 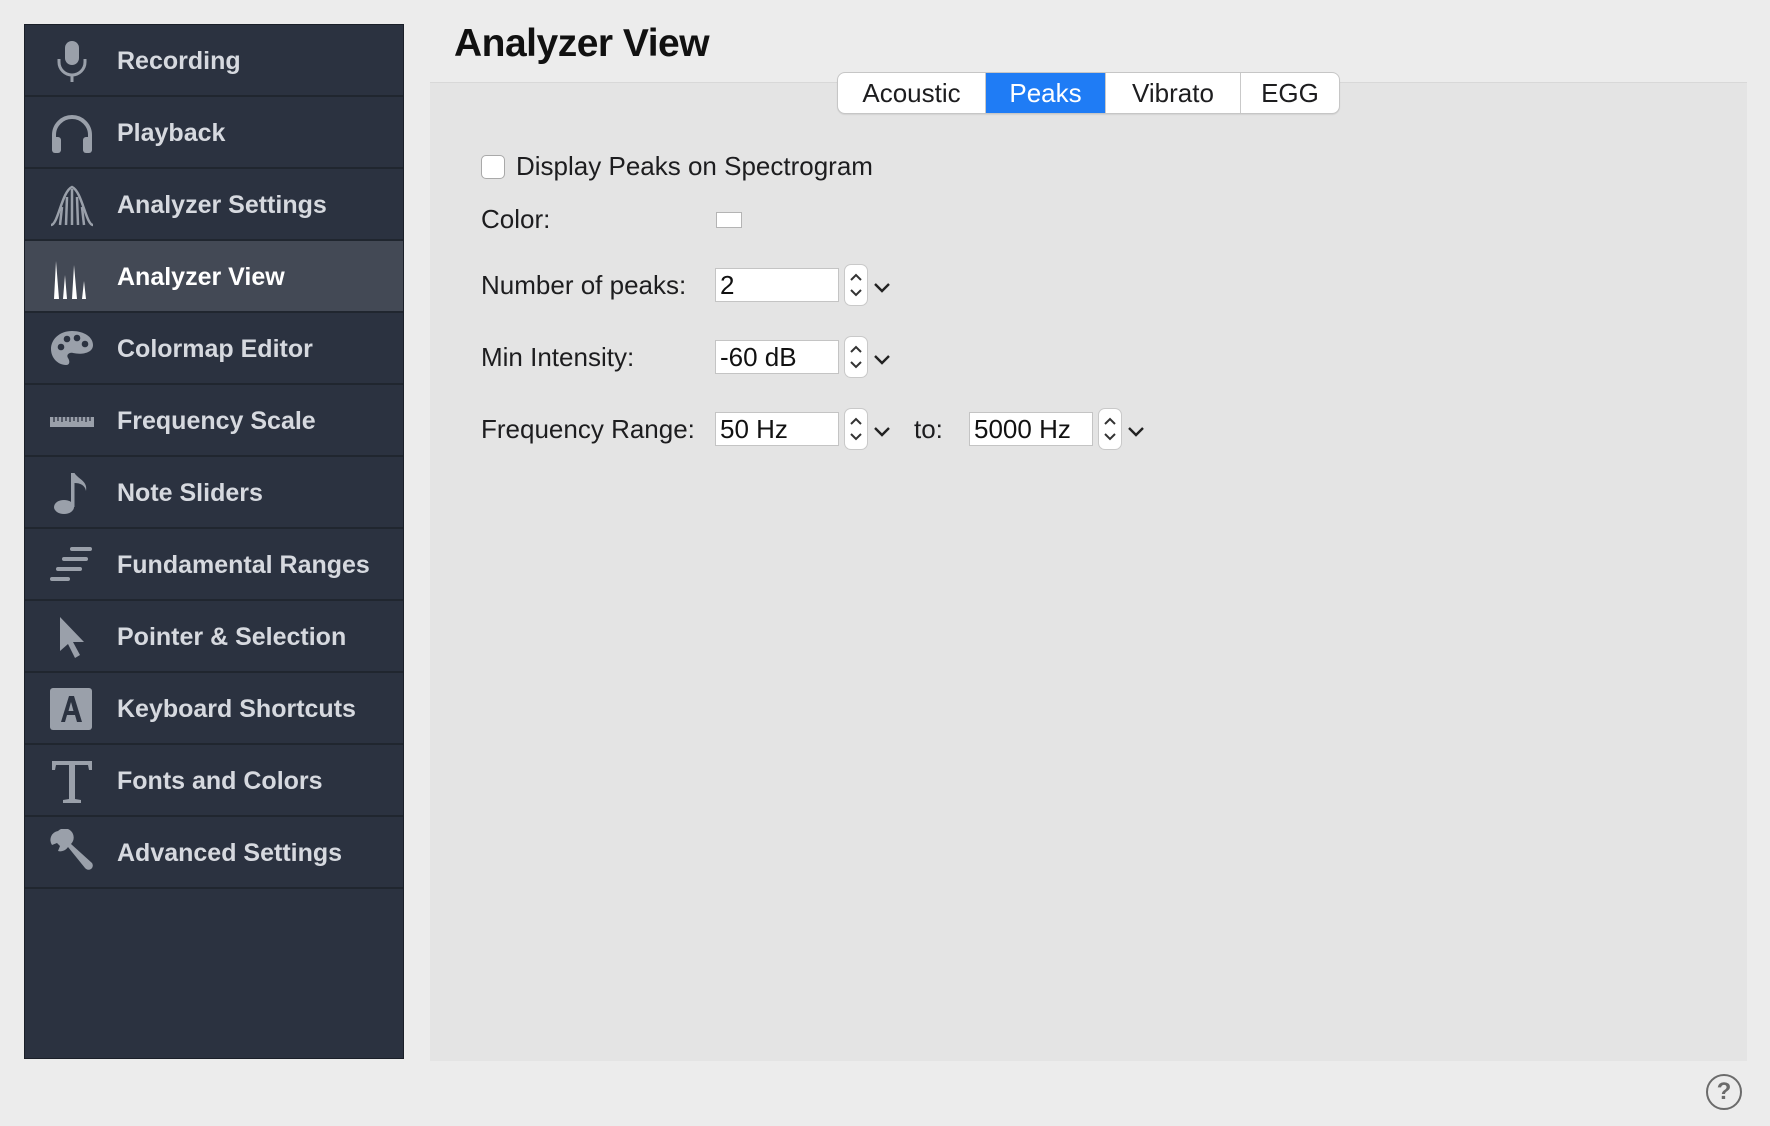 What do you see at coordinates (72, 61) in the screenshot?
I see `microphone-icon` at bounding box center [72, 61].